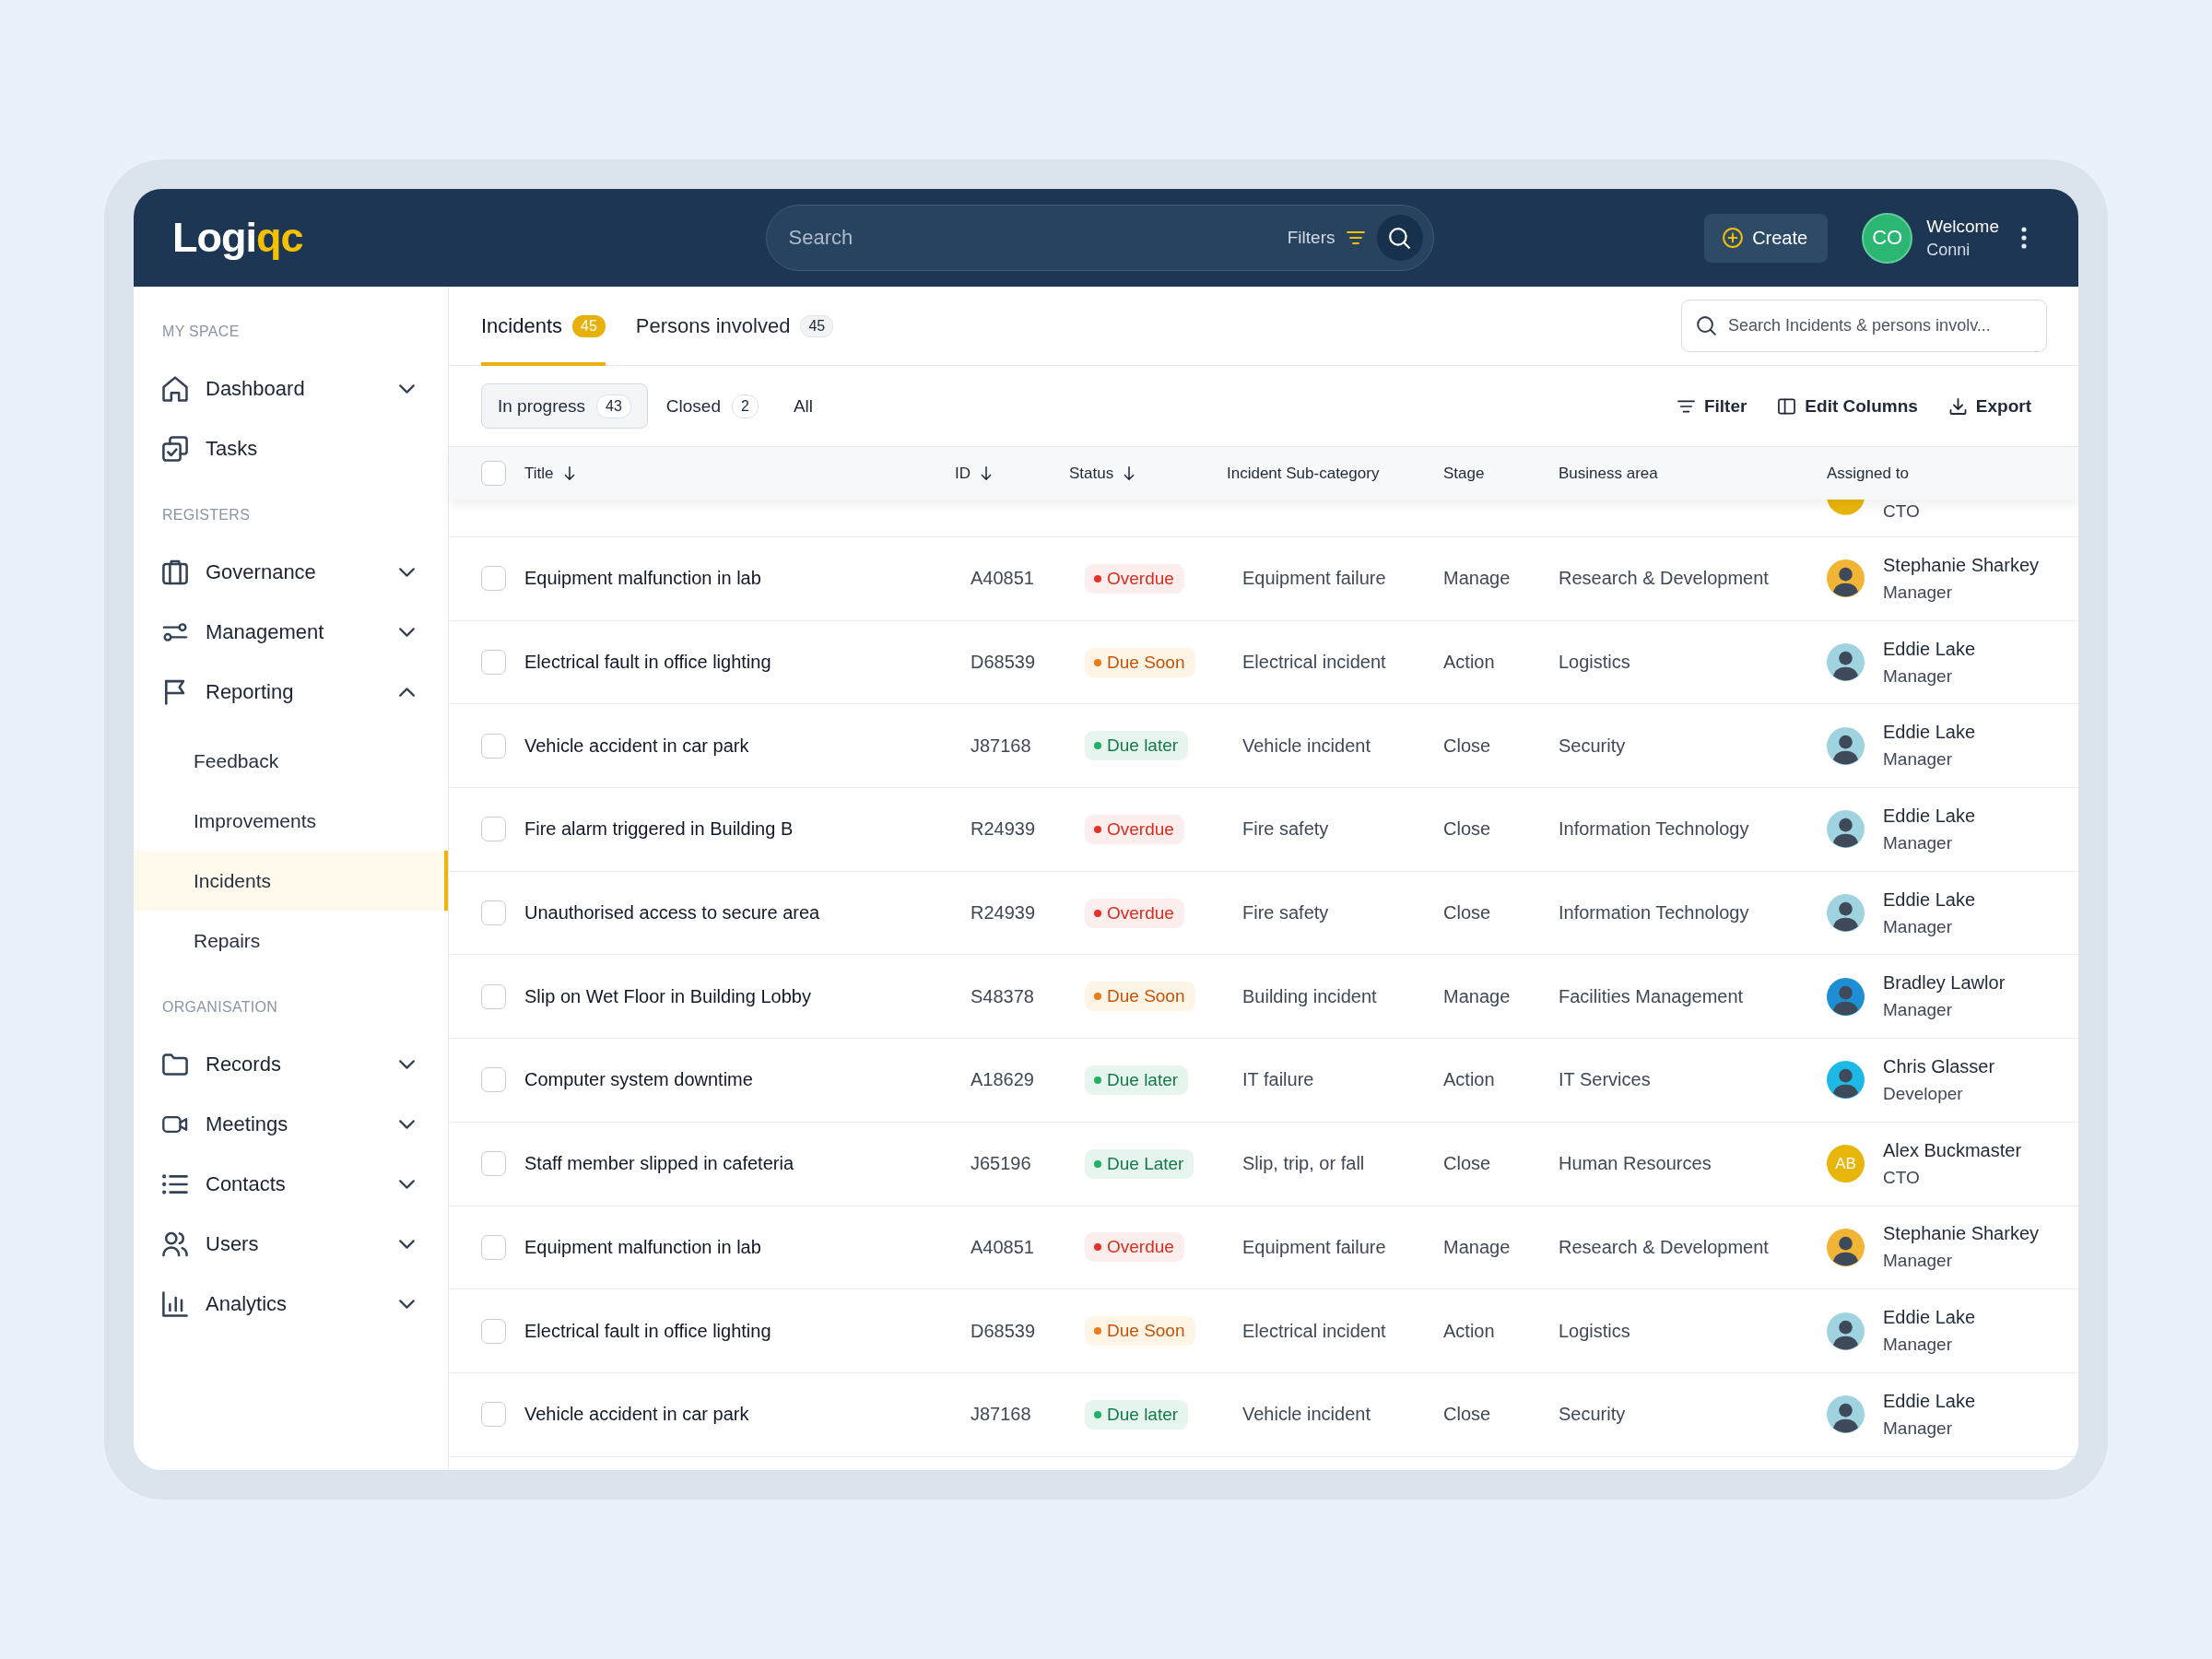 This screenshot has width=2212, height=1659. Describe the element at coordinates (1923, 1093) in the screenshot. I see `assignee-role: Developer` at that location.